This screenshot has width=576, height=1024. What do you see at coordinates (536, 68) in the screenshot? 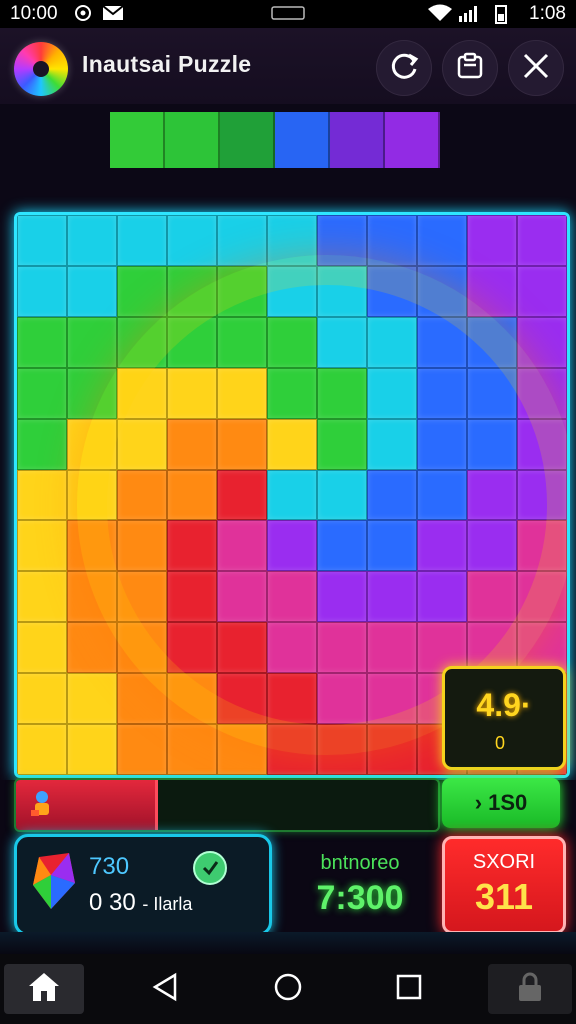
I see `close-button` at bounding box center [536, 68].